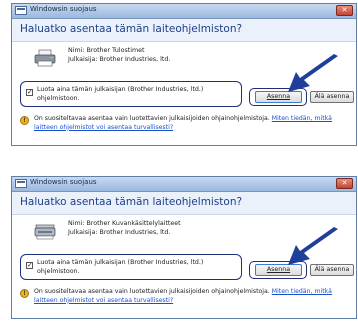  Describe the element at coordinates (106, 50) in the screenshot. I see `device-name: Nimi: Brother Tulostimet` at that location.